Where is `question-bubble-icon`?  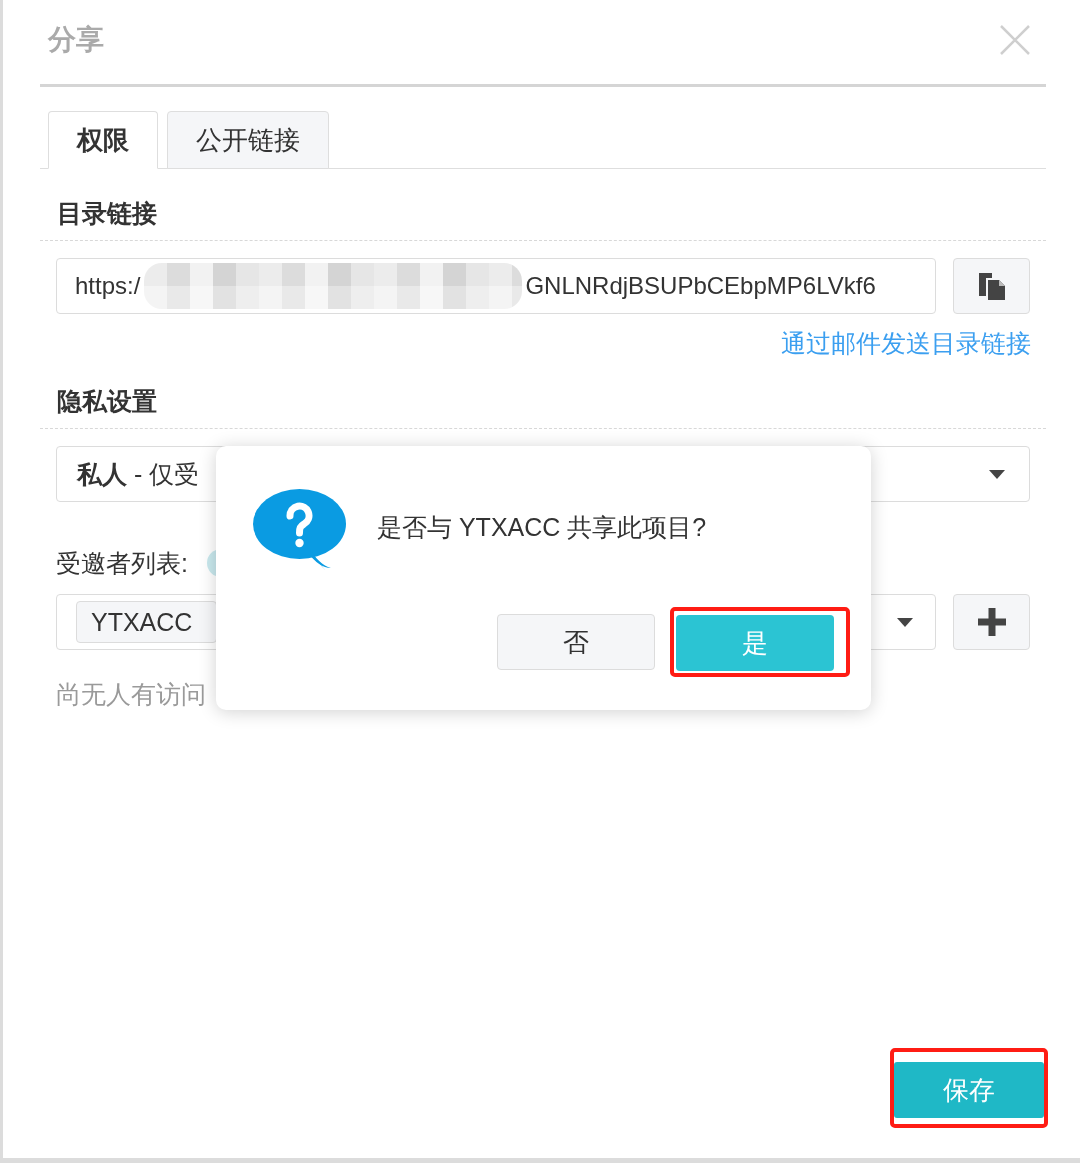
question-bubble-icon is located at coordinates (299, 529).